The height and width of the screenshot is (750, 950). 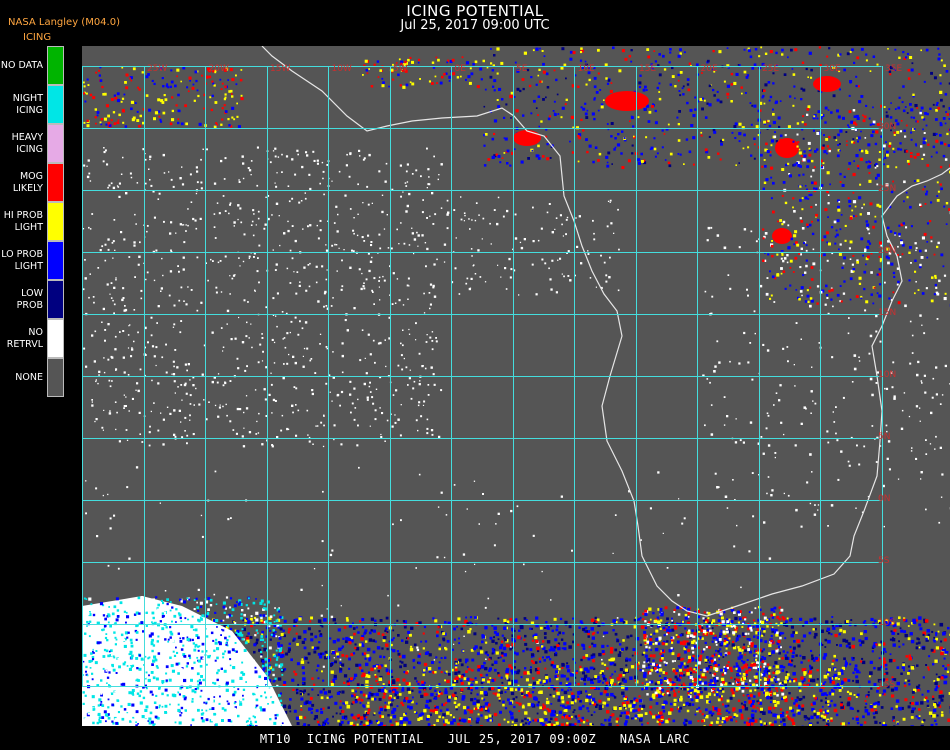 I want to click on legend-item: NIGHT ICING, so click(x=32, y=104).